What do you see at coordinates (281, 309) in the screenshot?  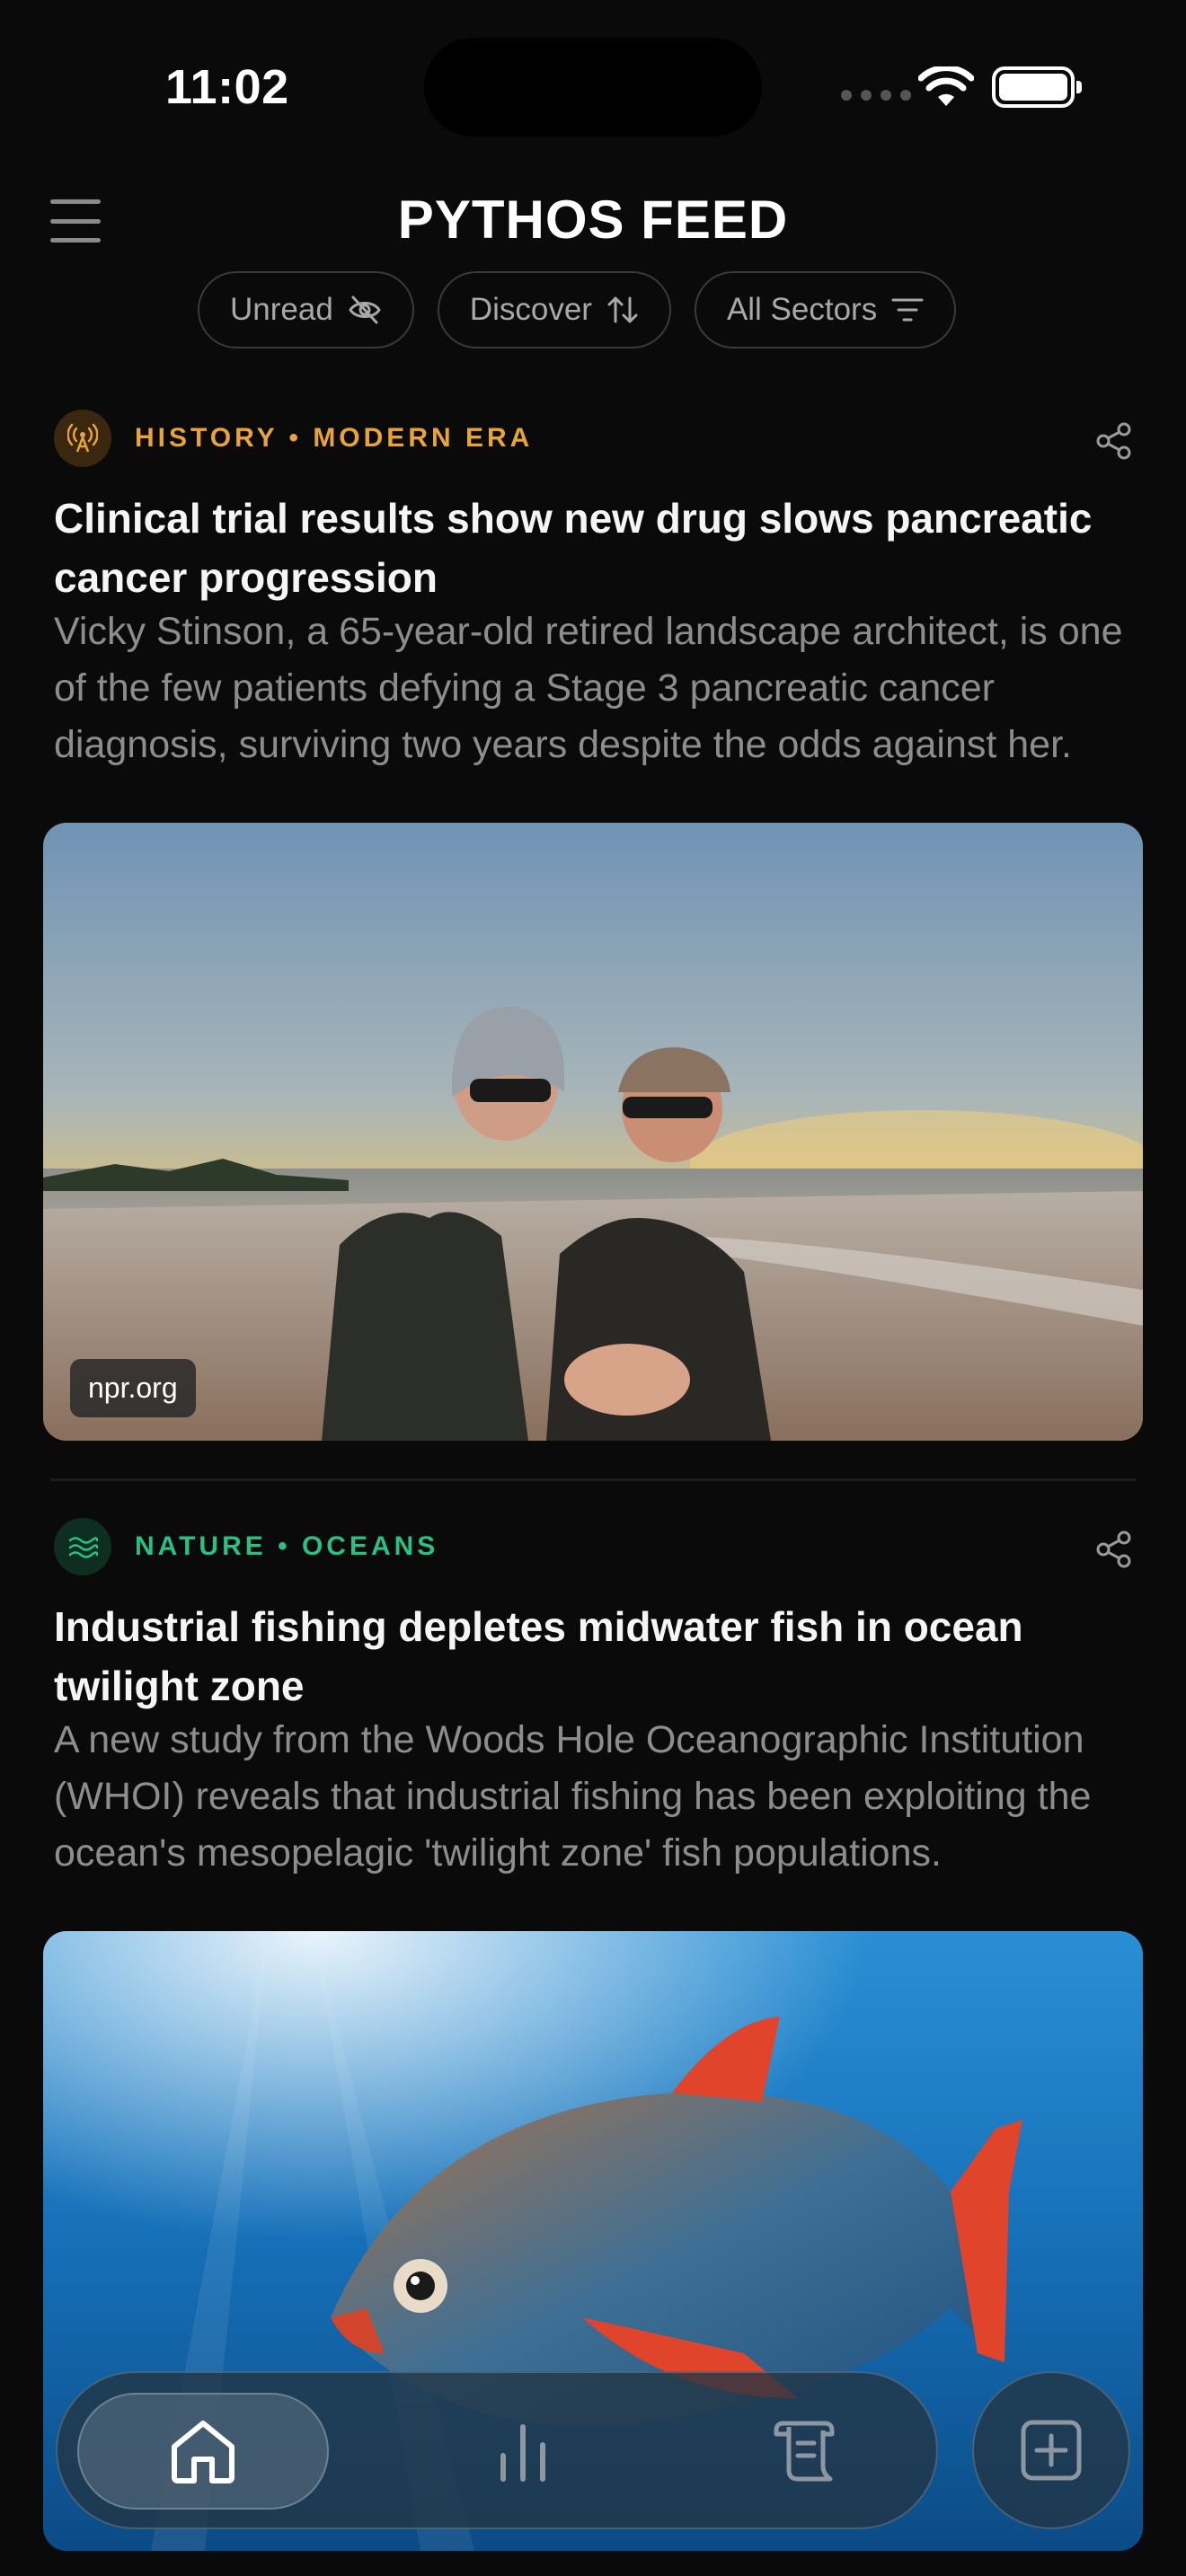 I see `filter-label: Unread` at bounding box center [281, 309].